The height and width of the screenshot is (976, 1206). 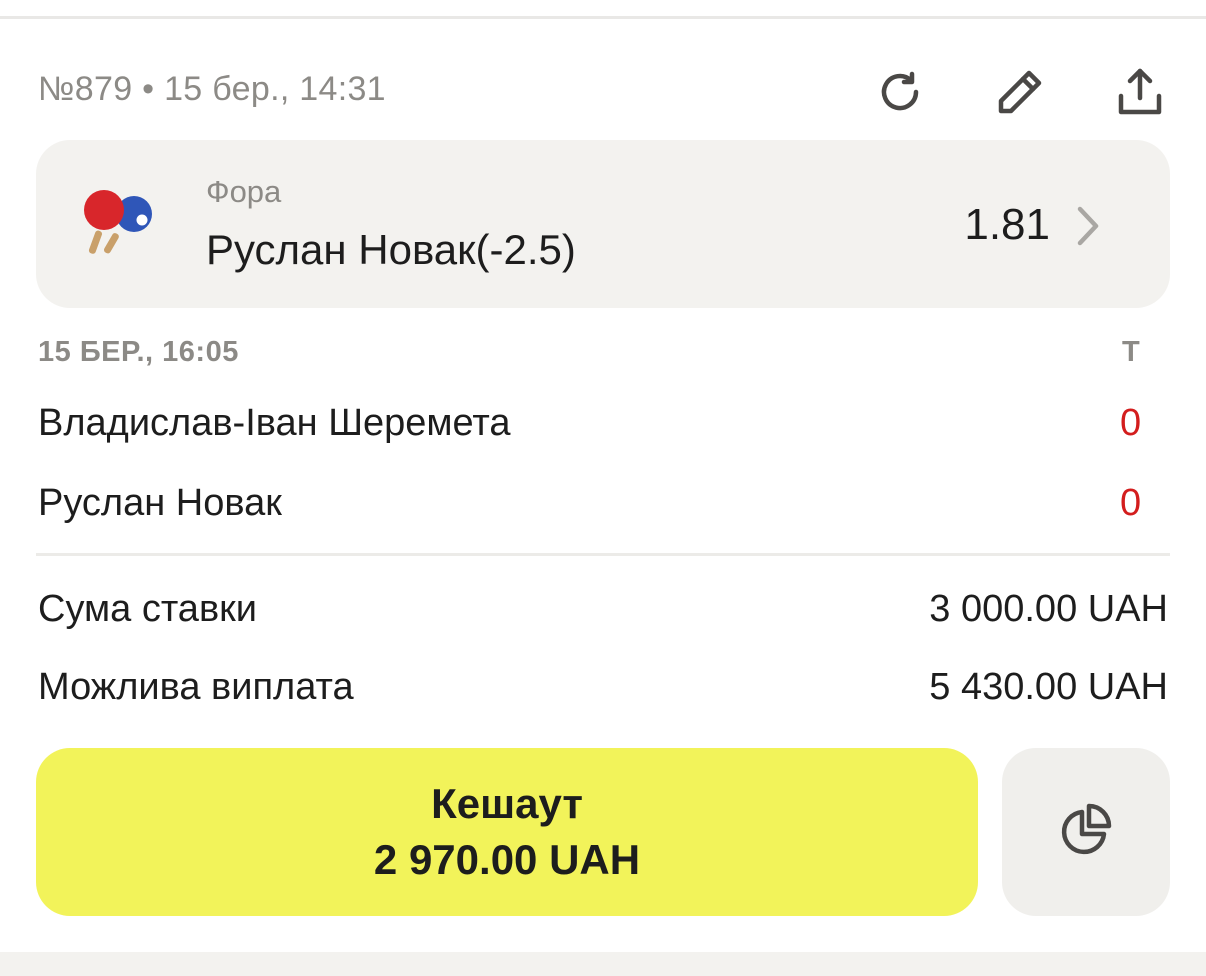 What do you see at coordinates (1131, 423) in the screenshot?
I see `player-score-1: 0` at bounding box center [1131, 423].